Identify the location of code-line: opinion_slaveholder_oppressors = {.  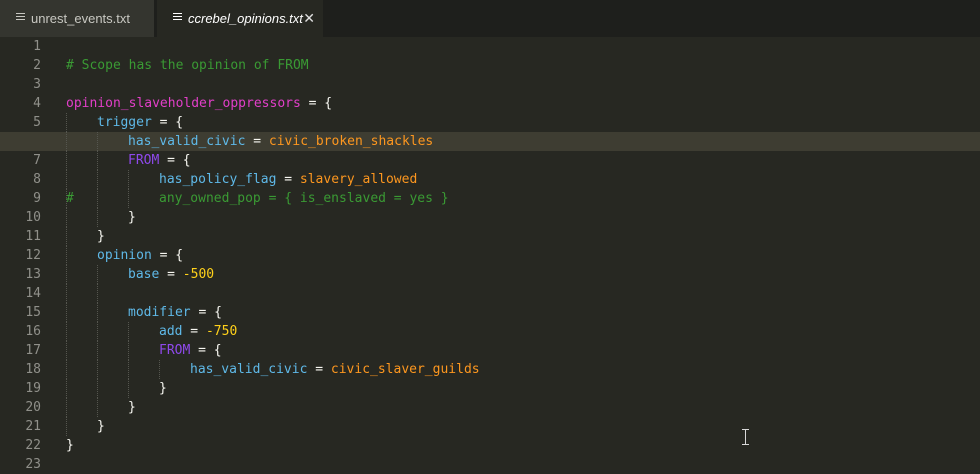
(490, 103).